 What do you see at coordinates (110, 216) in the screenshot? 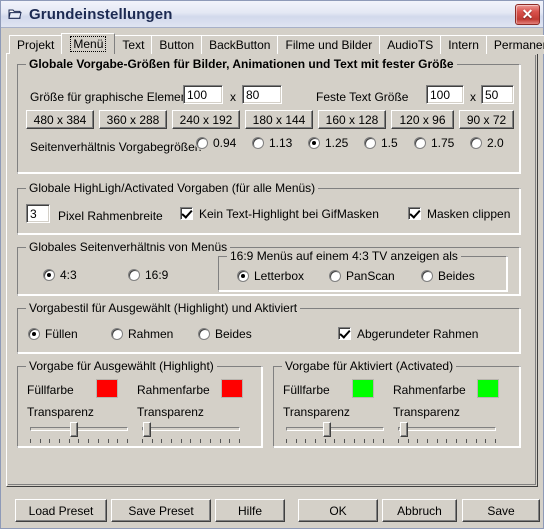
I see `label-pixel-border-width: Pixel Rahmenbreite` at bounding box center [110, 216].